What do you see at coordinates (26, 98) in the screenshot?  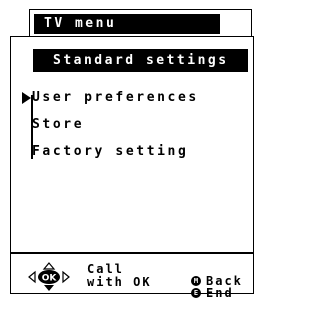 I see `selection-pointer-icon` at bounding box center [26, 98].